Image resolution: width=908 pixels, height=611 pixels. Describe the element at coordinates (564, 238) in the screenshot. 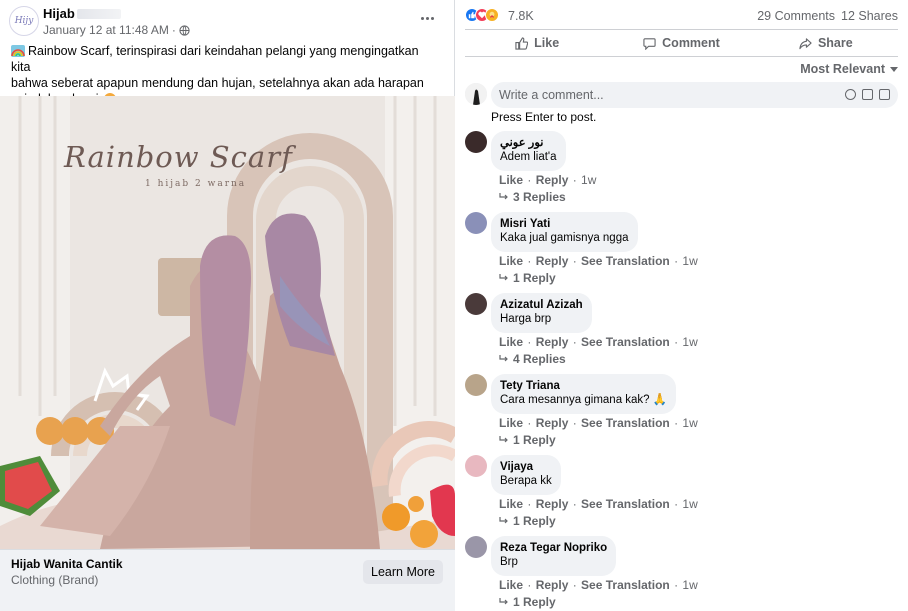

I see `comment-text: Kaka jual gamisnya ngga` at that location.